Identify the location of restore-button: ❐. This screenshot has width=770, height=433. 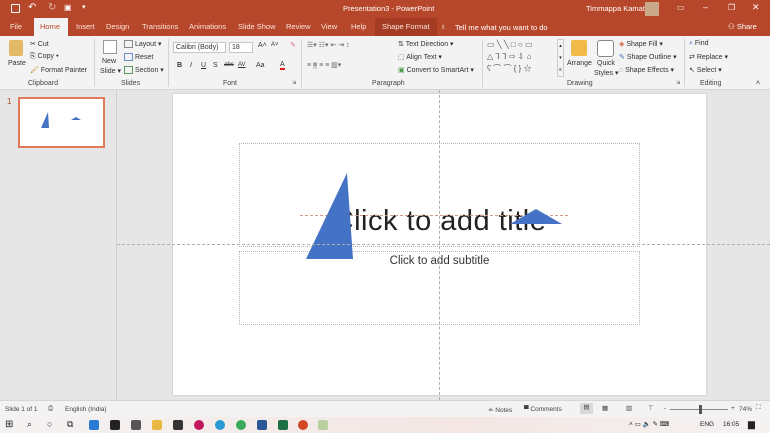
(731, 7).